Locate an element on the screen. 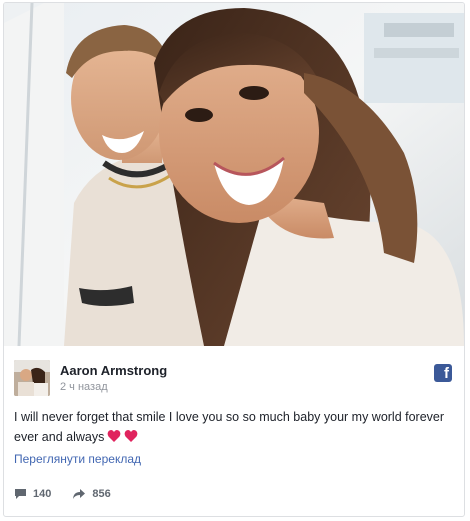 Image resolution: width=470 pixels, height=521 pixels. author-avatar is located at coordinates (32, 378).